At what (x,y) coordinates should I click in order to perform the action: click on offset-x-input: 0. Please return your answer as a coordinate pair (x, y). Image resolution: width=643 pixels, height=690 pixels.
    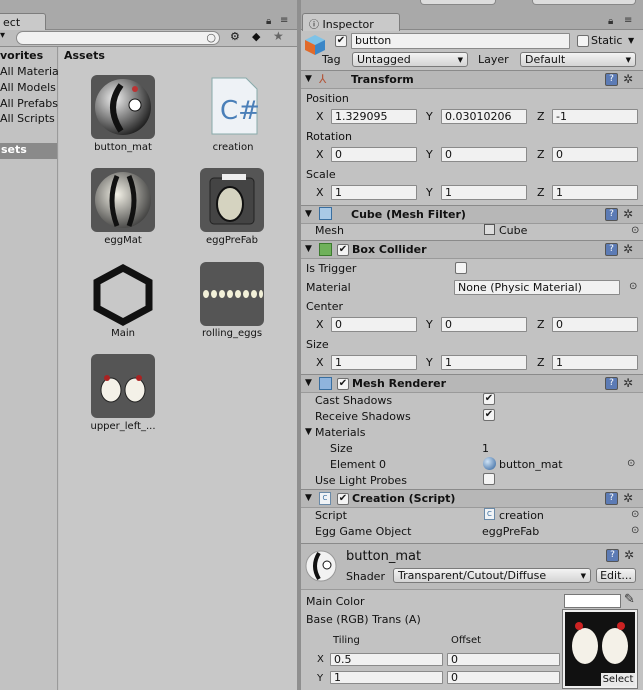
    Looking at the image, I should click on (503, 659).